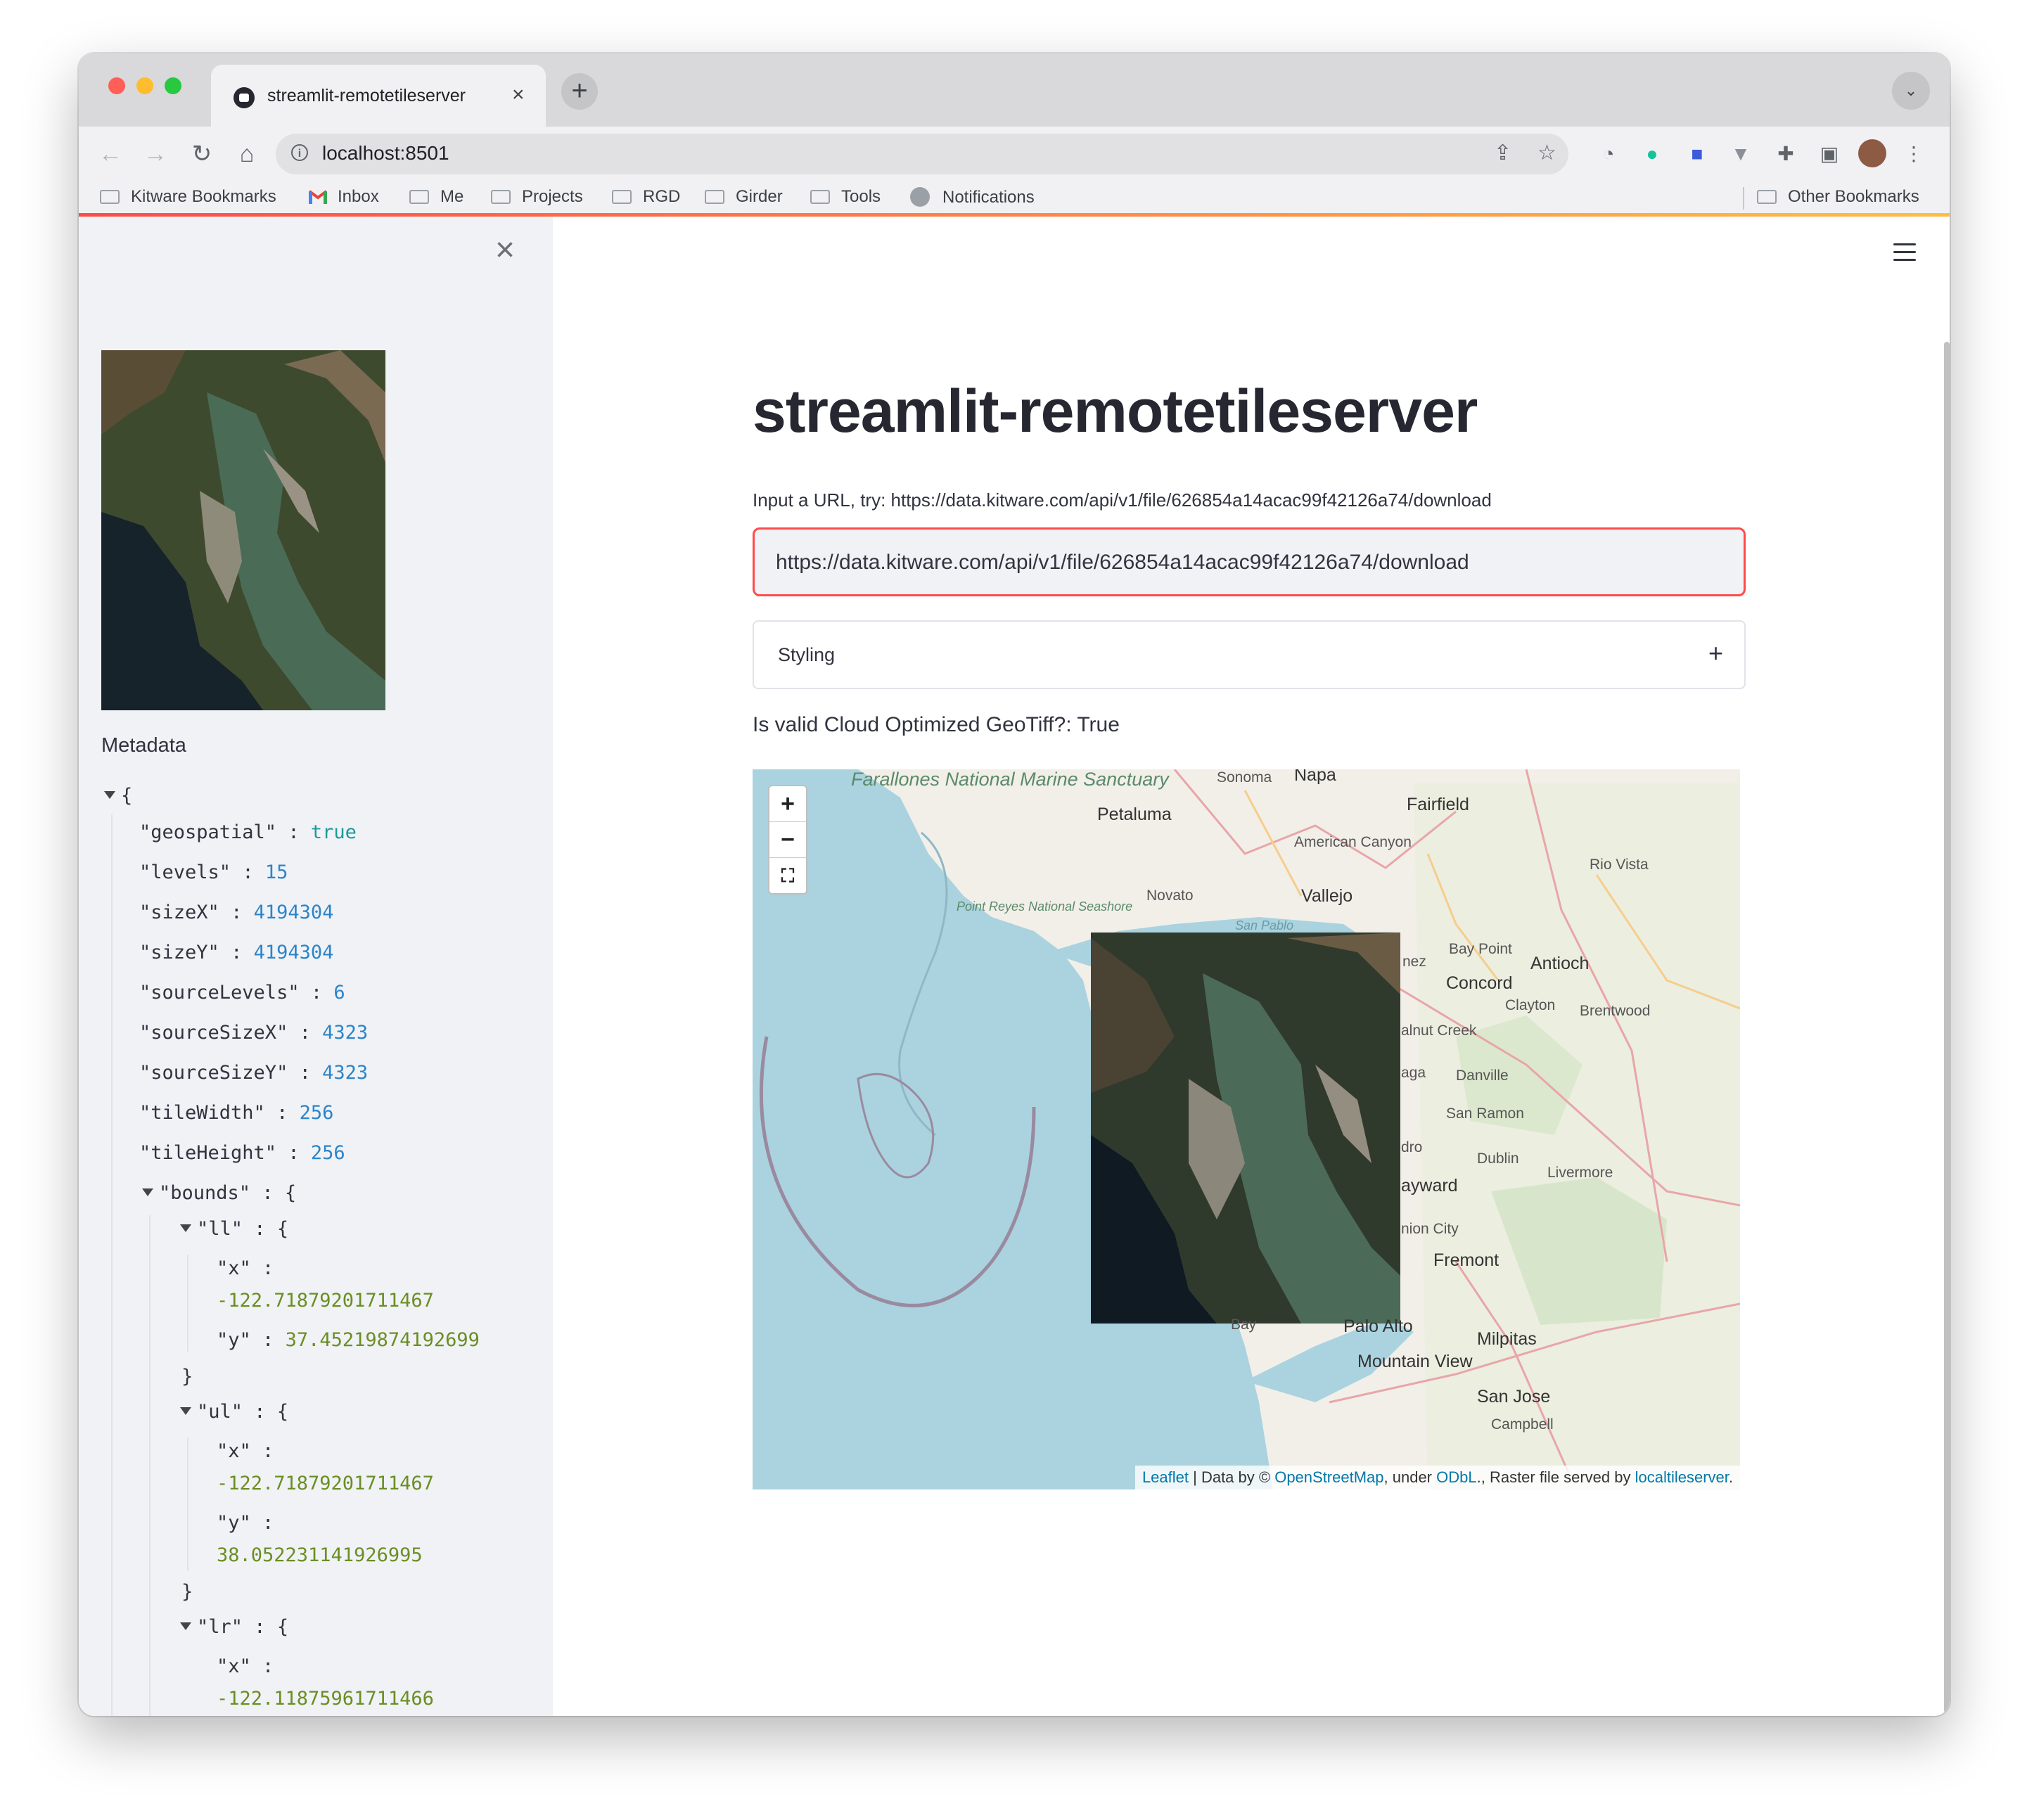 The image size is (2027, 1820). Describe the element at coordinates (1682, 1477) in the screenshot. I see `localtileserver-link: localtileserver` at that location.